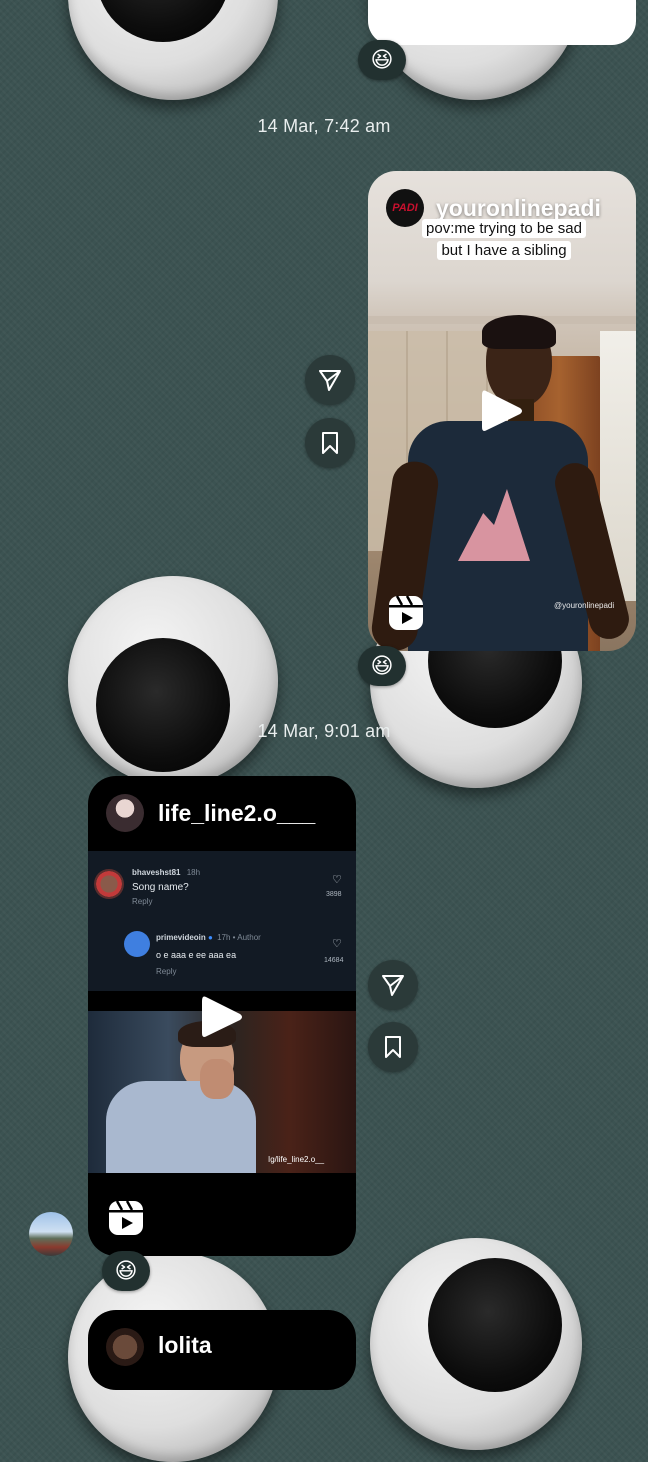 Image resolution: width=648 pixels, height=1462 pixels. Describe the element at coordinates (51, 1234) in the screenshot. I see `sender-avatar` at that location.